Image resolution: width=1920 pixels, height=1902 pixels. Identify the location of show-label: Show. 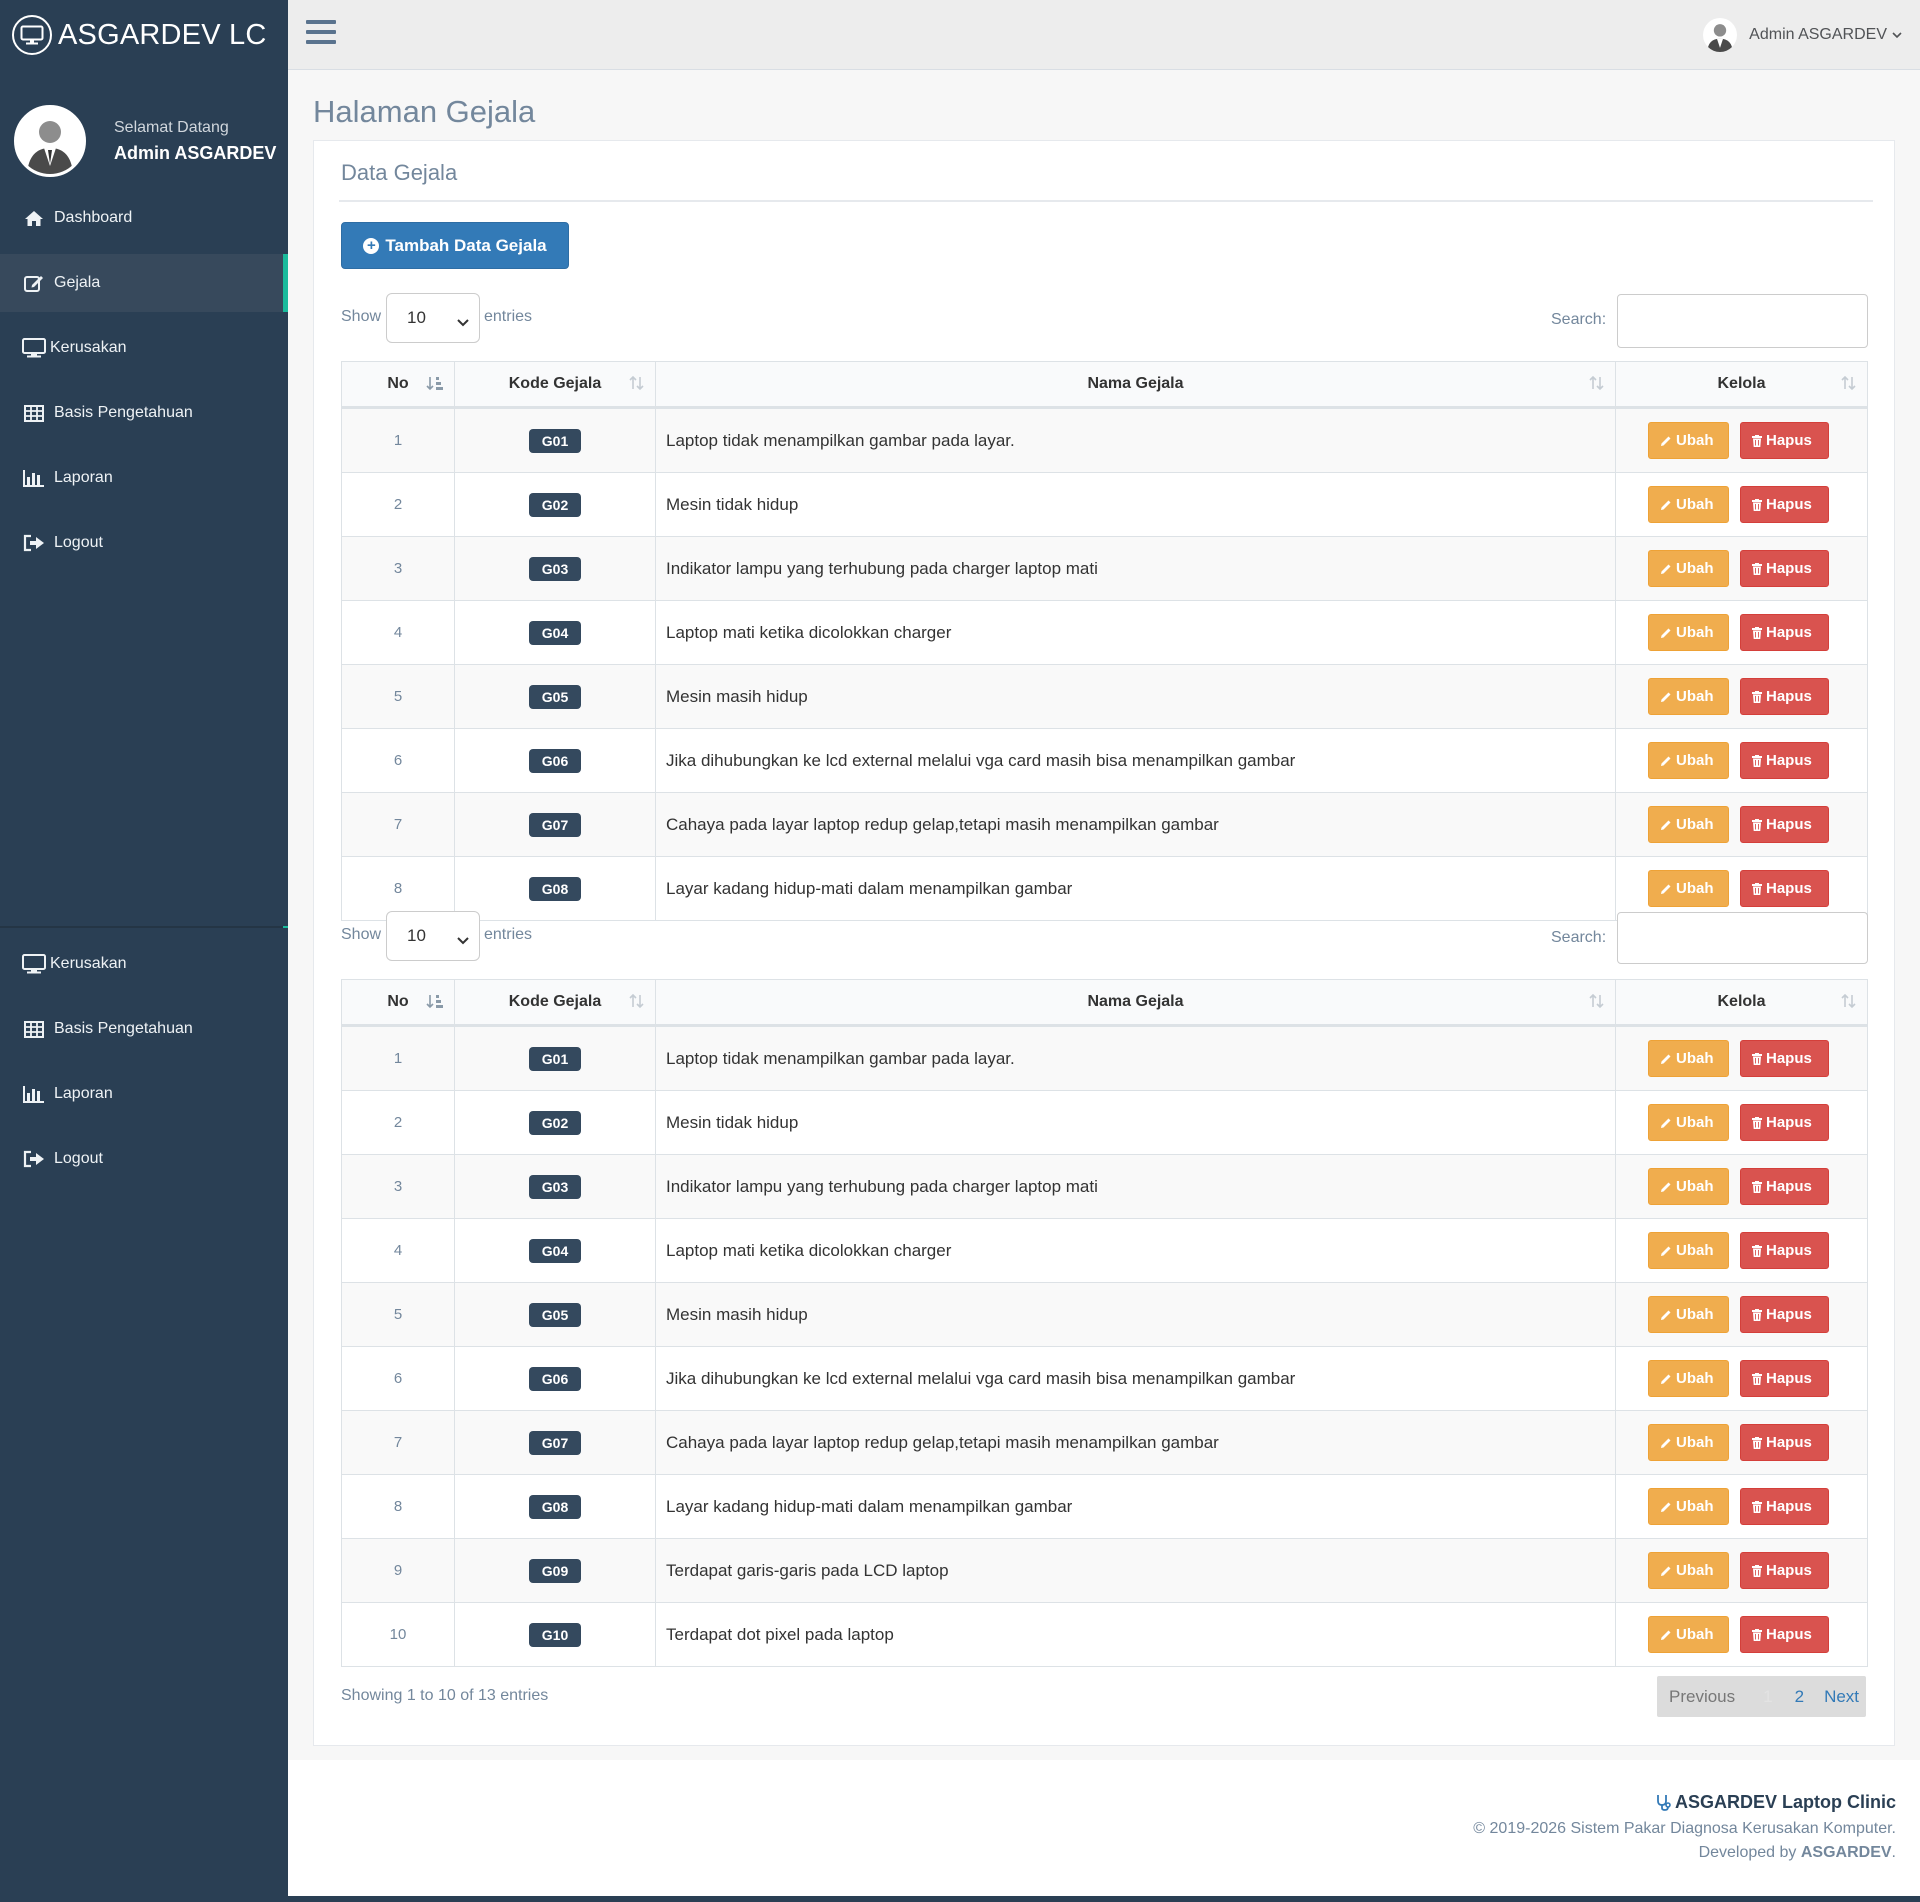
(361, 934).